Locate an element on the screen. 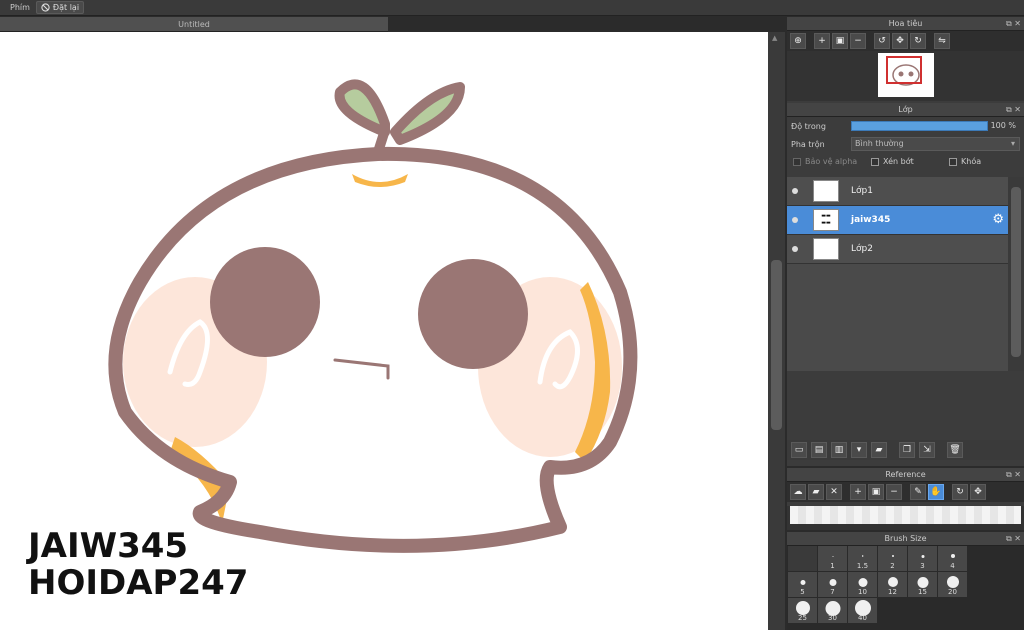 The height and width of the screenshot is (630, 1024). open-folder-icon: ▰ is located at coordinates (816, 492).